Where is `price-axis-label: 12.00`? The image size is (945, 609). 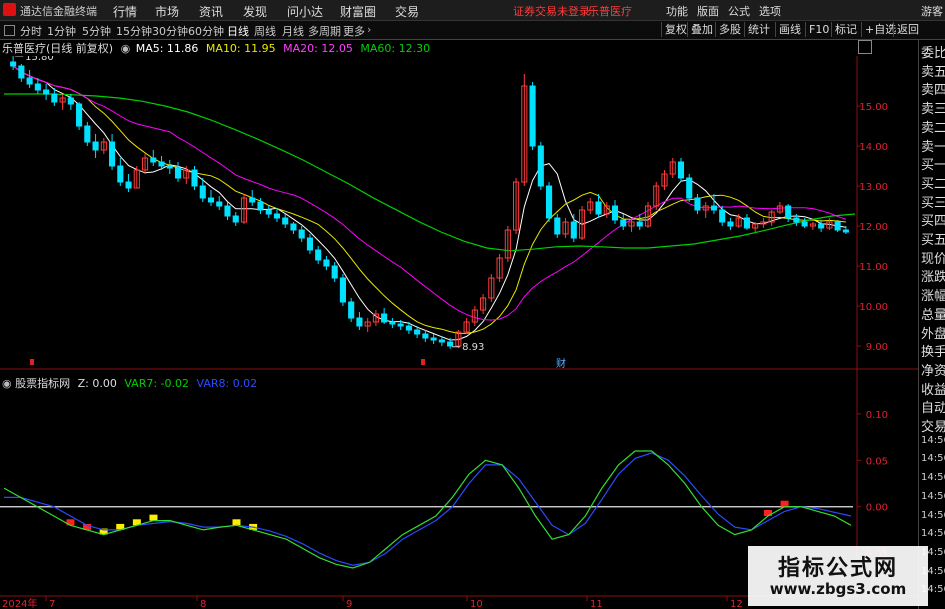
price-axis-label: 12.00 is located at coordinates (873, 227).